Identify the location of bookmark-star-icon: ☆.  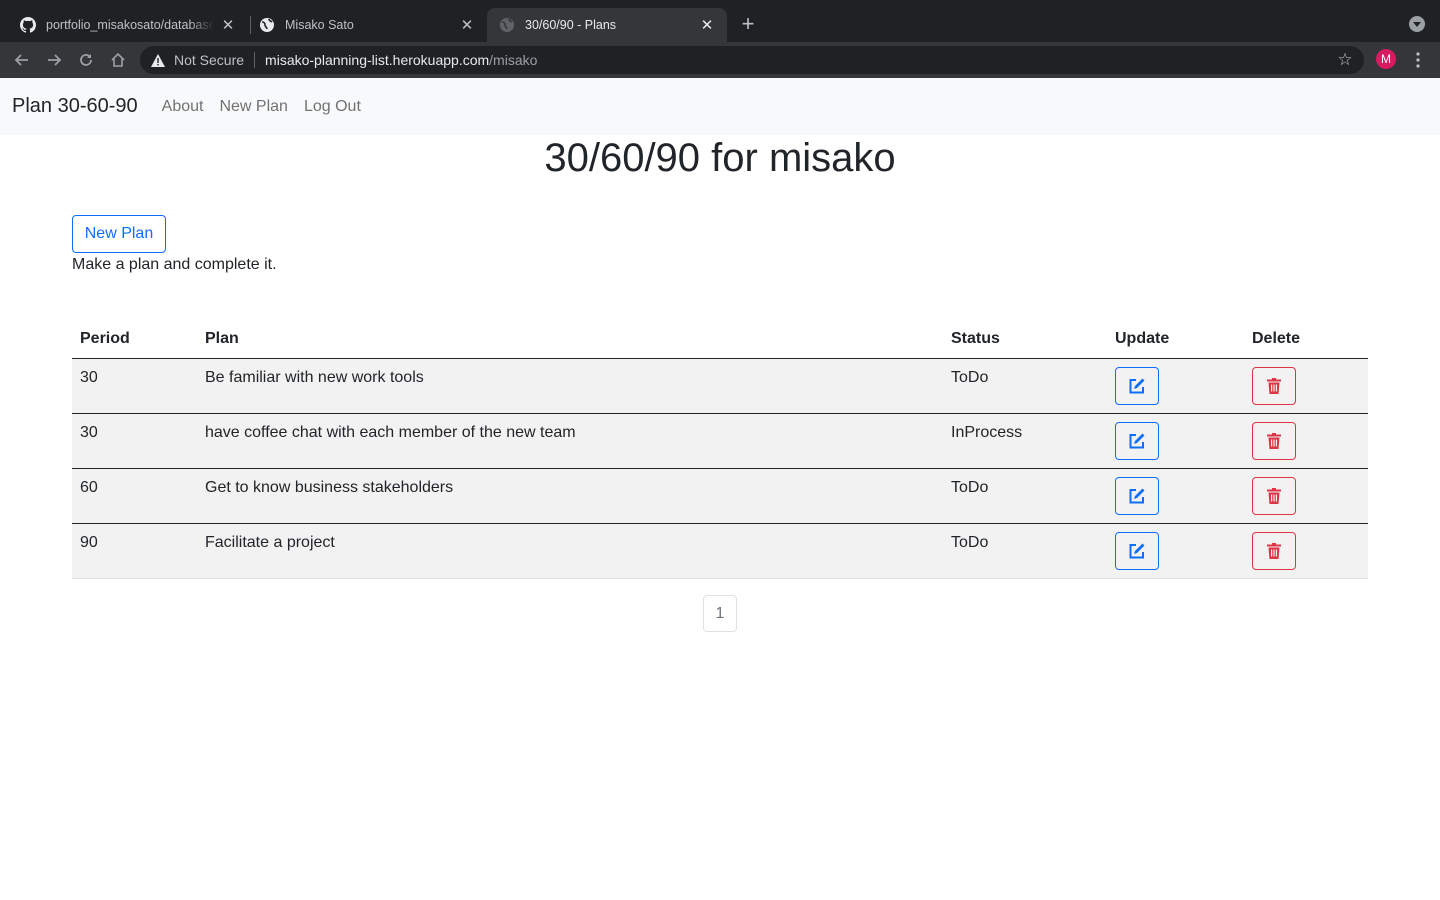
(1345, 60).